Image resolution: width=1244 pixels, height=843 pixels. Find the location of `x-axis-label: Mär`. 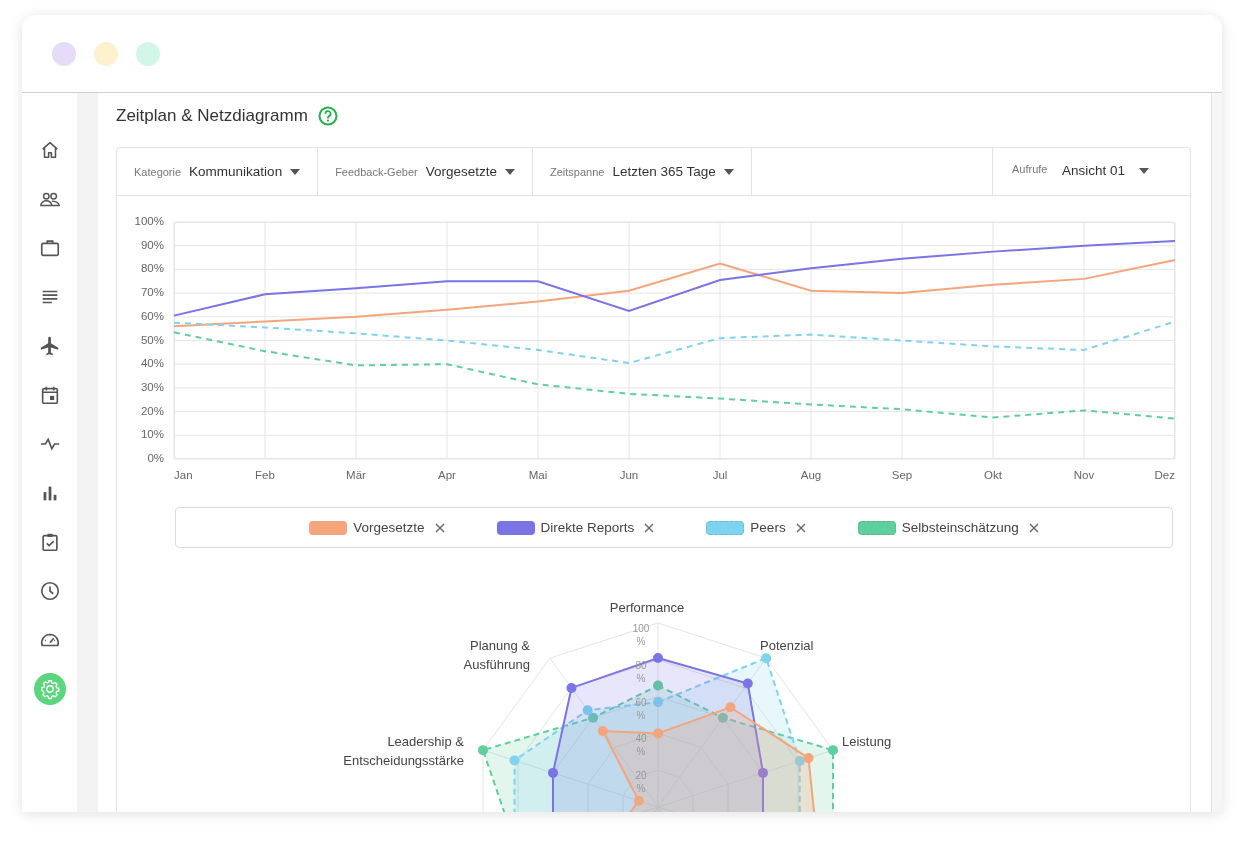

x-axis-label: Mär is located at coordinates (356, 475).